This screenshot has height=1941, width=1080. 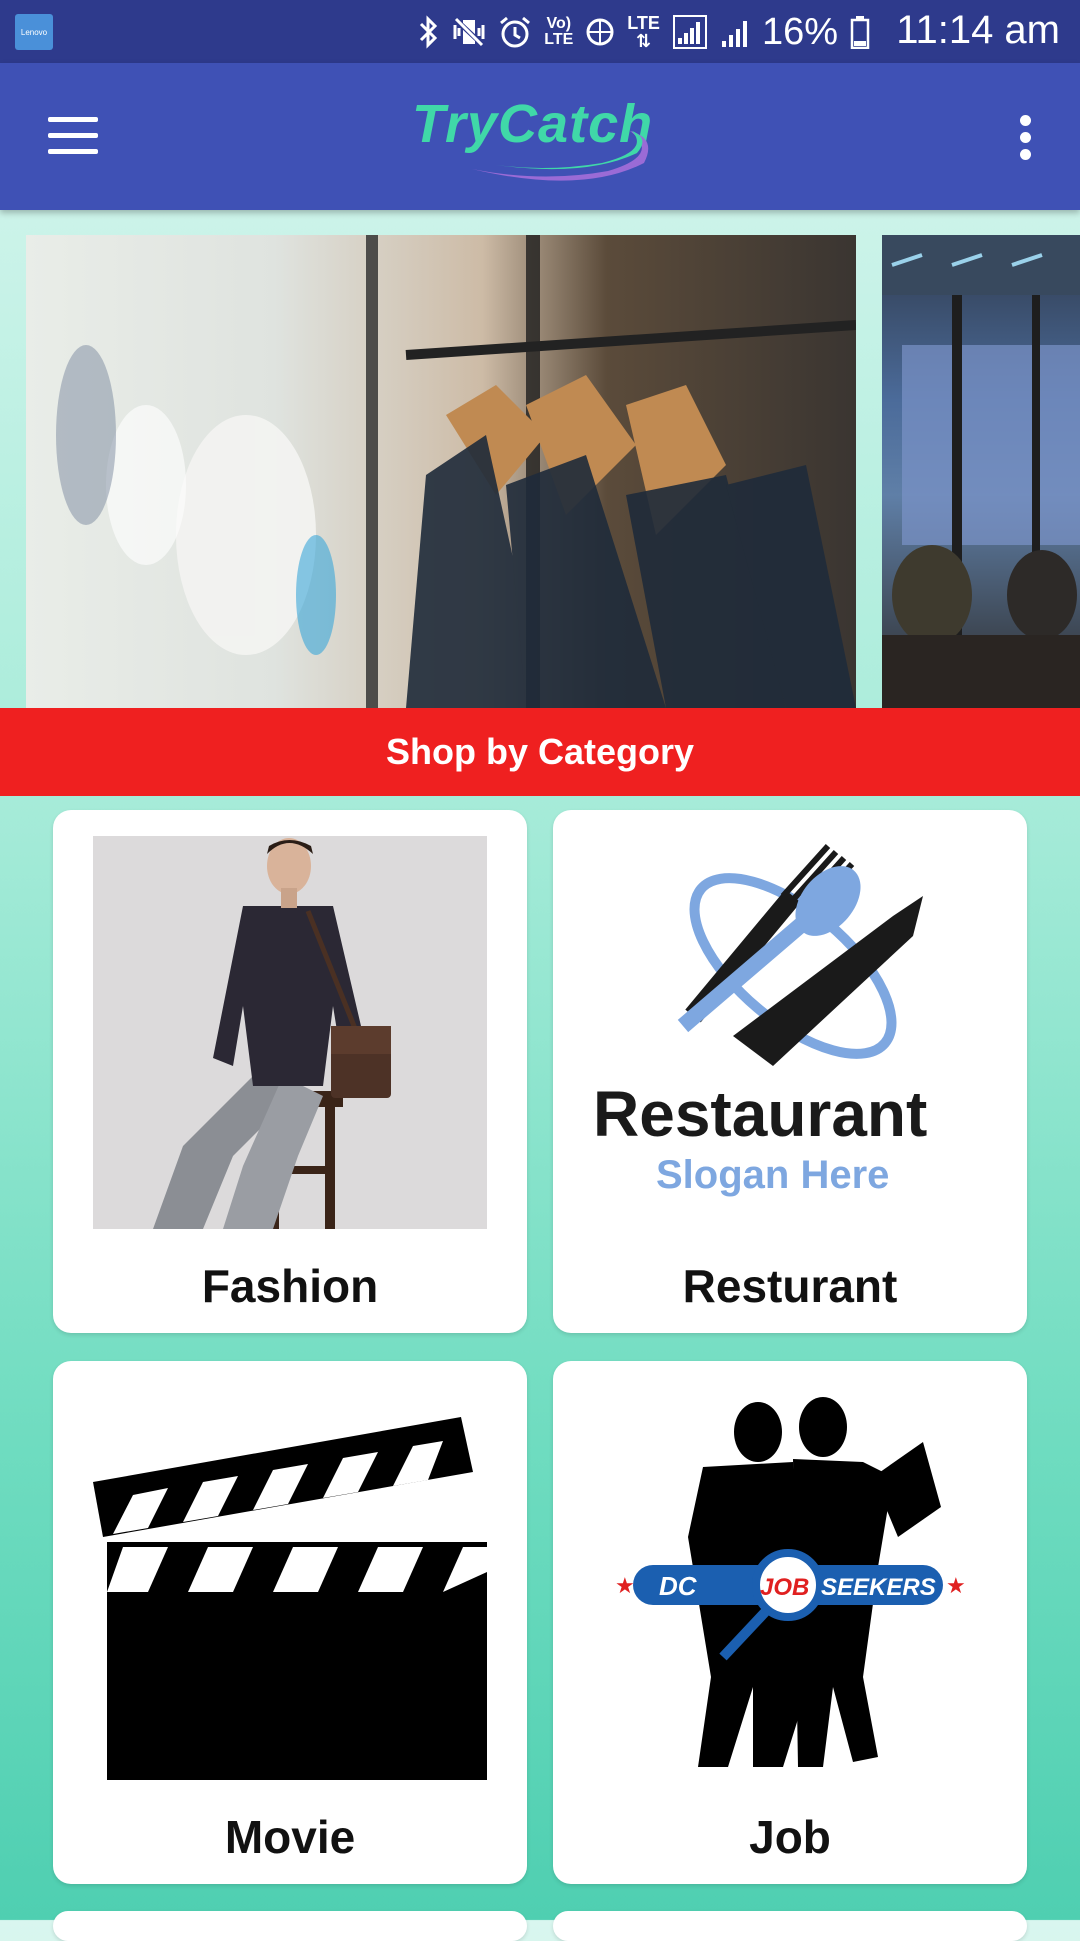 I want to click on category-card-movie: Movie, so click(x=290, y=1622).